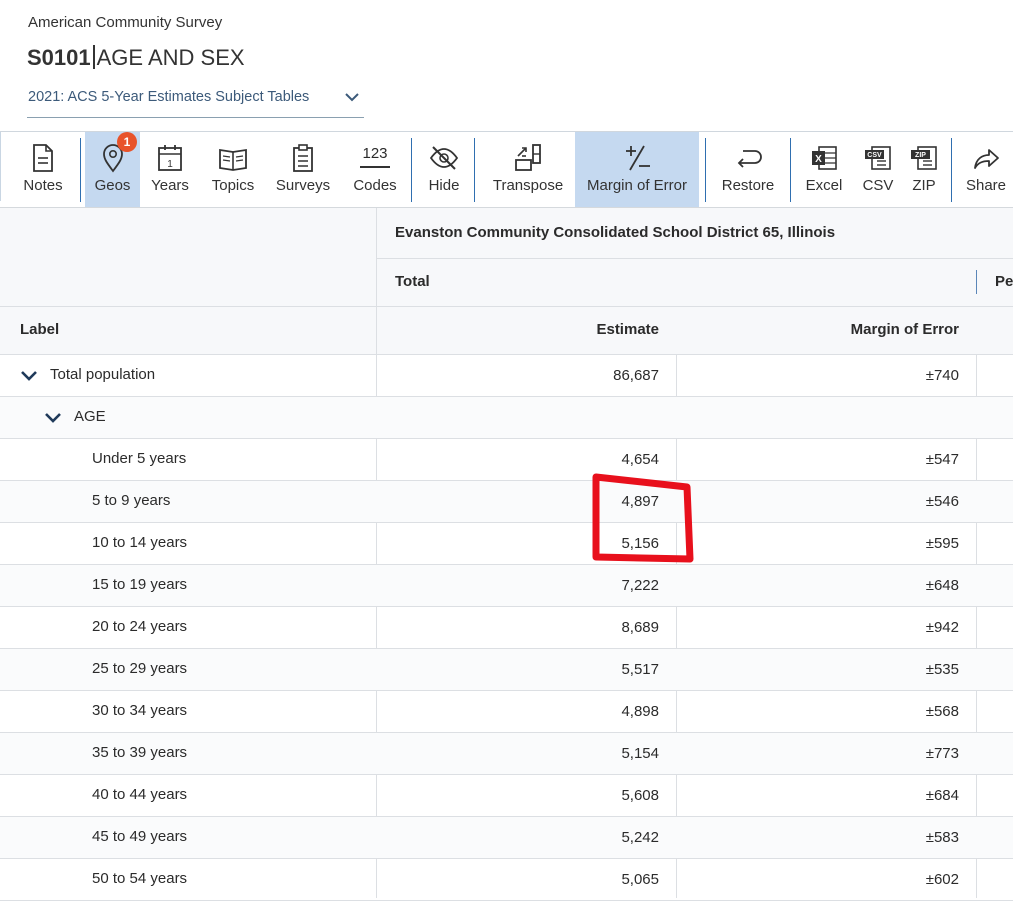 The image size is (1013, 901). What do you see at coordinates (188, 257) in the screenshot?
I see `corner-header-bg` at bounding box center [188, 257].